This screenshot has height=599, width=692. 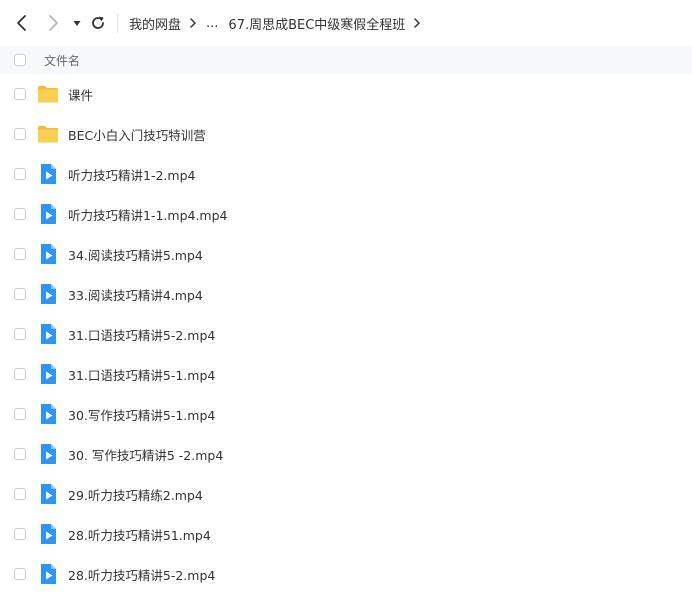 I want to click on file-name: 29.听力技巧精练2.mp4, so click(x=135, y=494).